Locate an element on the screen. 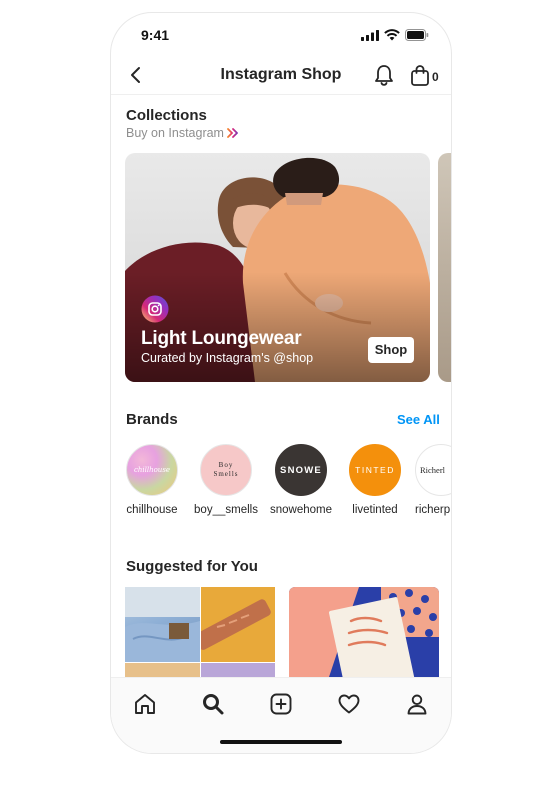  shop-button: Shop is located at coordinates (391, 350).